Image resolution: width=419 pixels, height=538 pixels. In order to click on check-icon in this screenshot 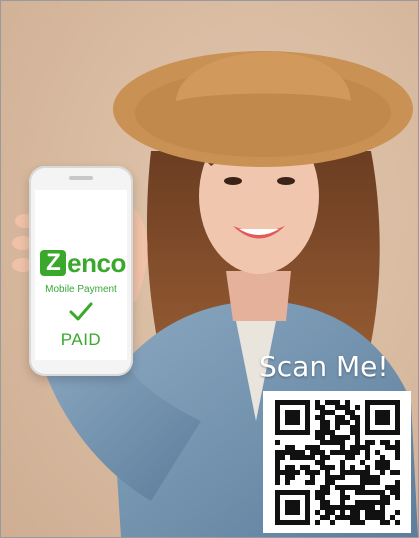, I will do `click(81, 311)`.